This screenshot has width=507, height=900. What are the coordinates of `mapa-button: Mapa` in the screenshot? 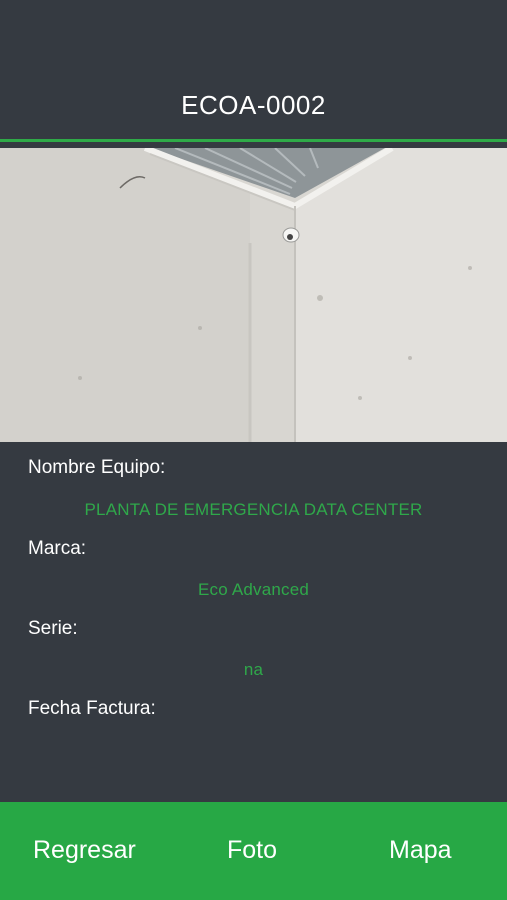 It's located at (420, 850).